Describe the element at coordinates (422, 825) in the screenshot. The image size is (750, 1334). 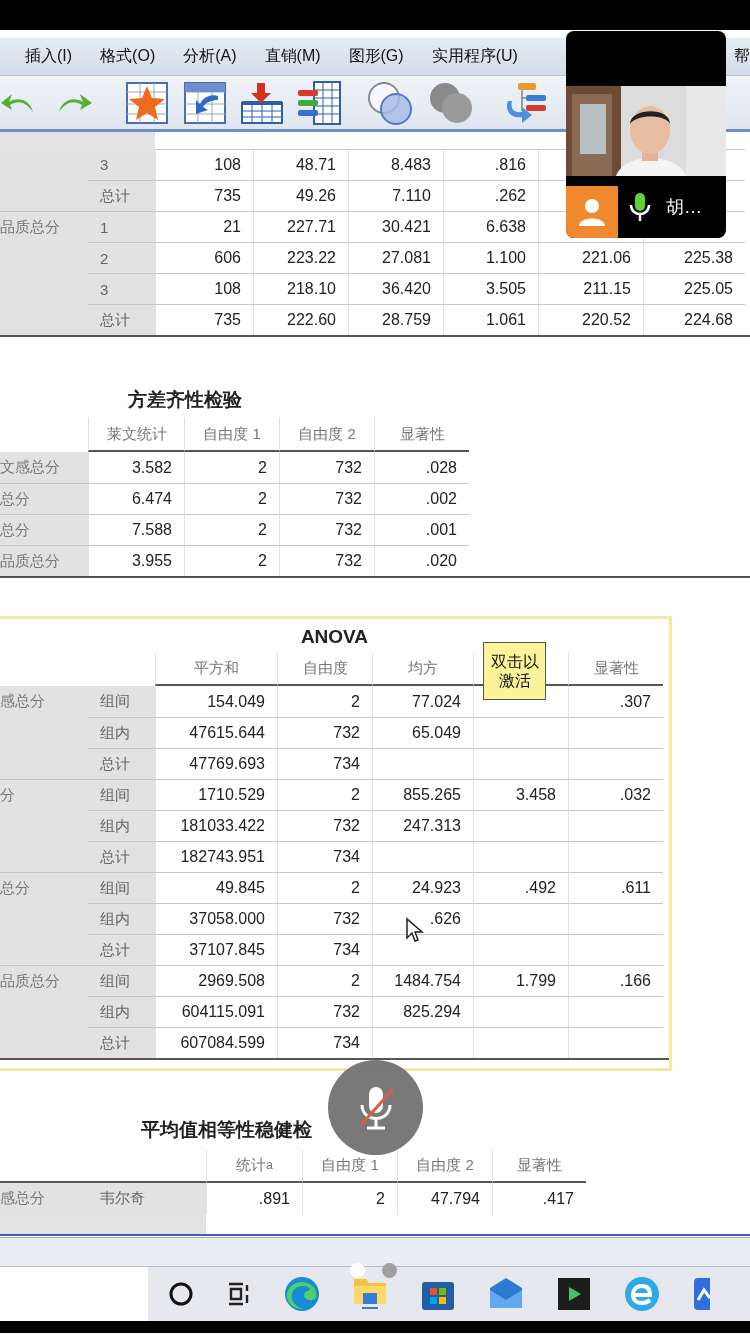
I see `table-cell: 247.313` at that location.